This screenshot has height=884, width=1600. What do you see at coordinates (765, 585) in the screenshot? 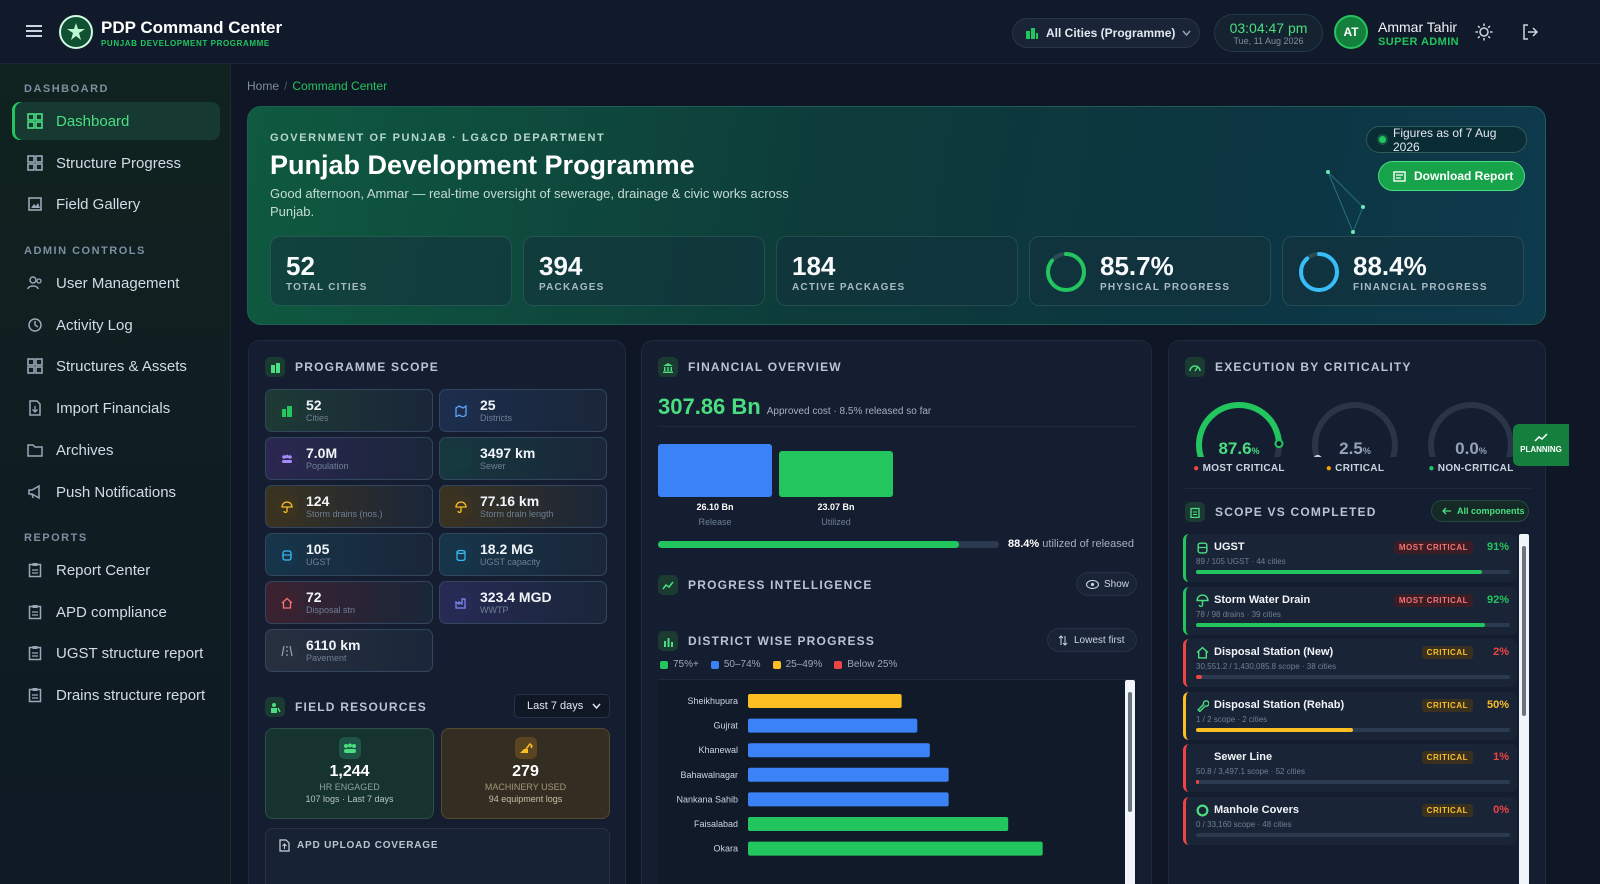
I see `progress-intelligence-header: PROGRESS INTELLIGENCE` at bounding box center [765, 585].